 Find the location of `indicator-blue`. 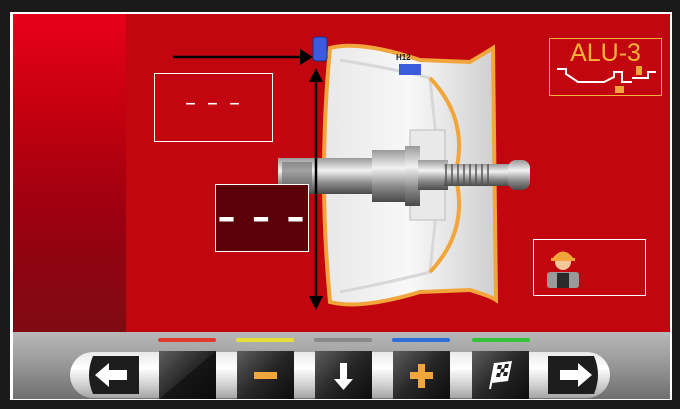

indicator-blue is located at coordinates (421, 340).